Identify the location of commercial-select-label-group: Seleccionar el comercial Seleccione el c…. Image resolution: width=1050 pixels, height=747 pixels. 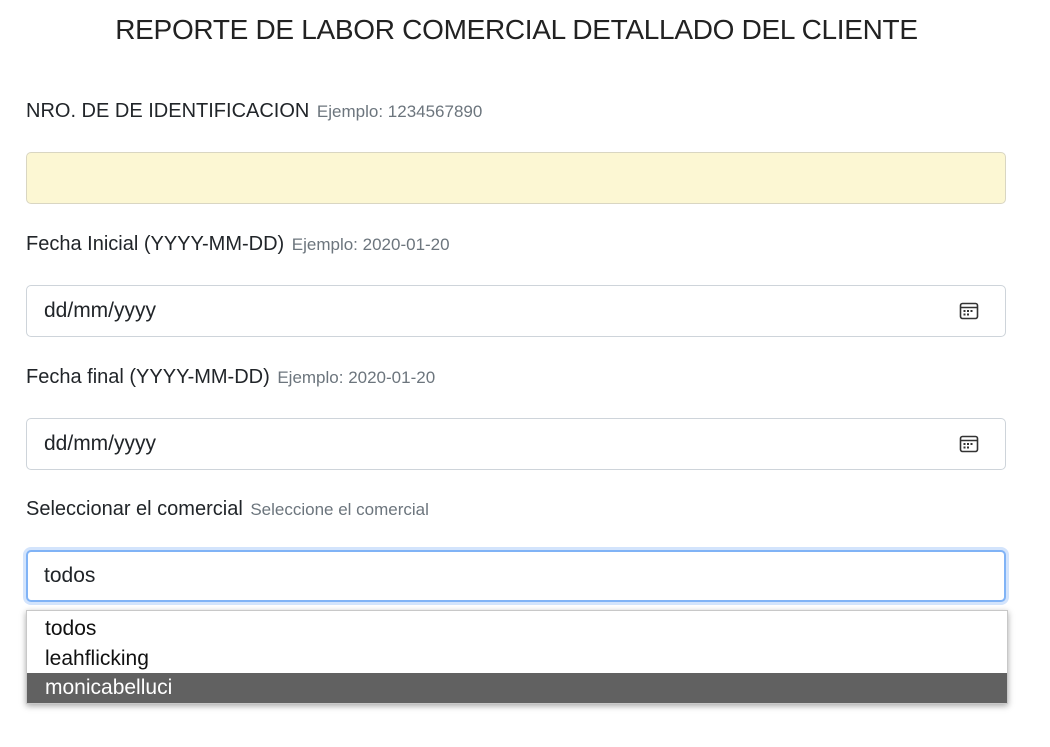
(227, 509).